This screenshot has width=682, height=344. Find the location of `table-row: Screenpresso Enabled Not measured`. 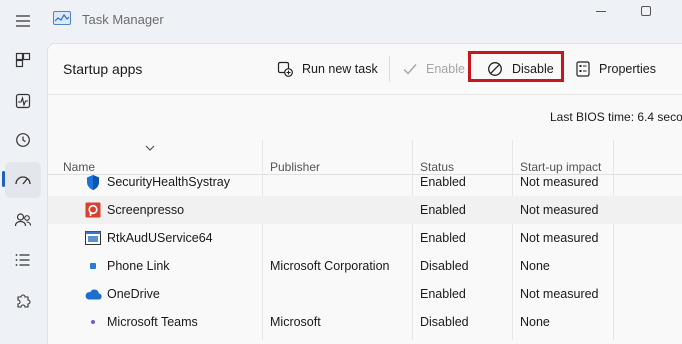

table-row: Screenpresso Enabled Not measured is located at coordinates (365, 210).